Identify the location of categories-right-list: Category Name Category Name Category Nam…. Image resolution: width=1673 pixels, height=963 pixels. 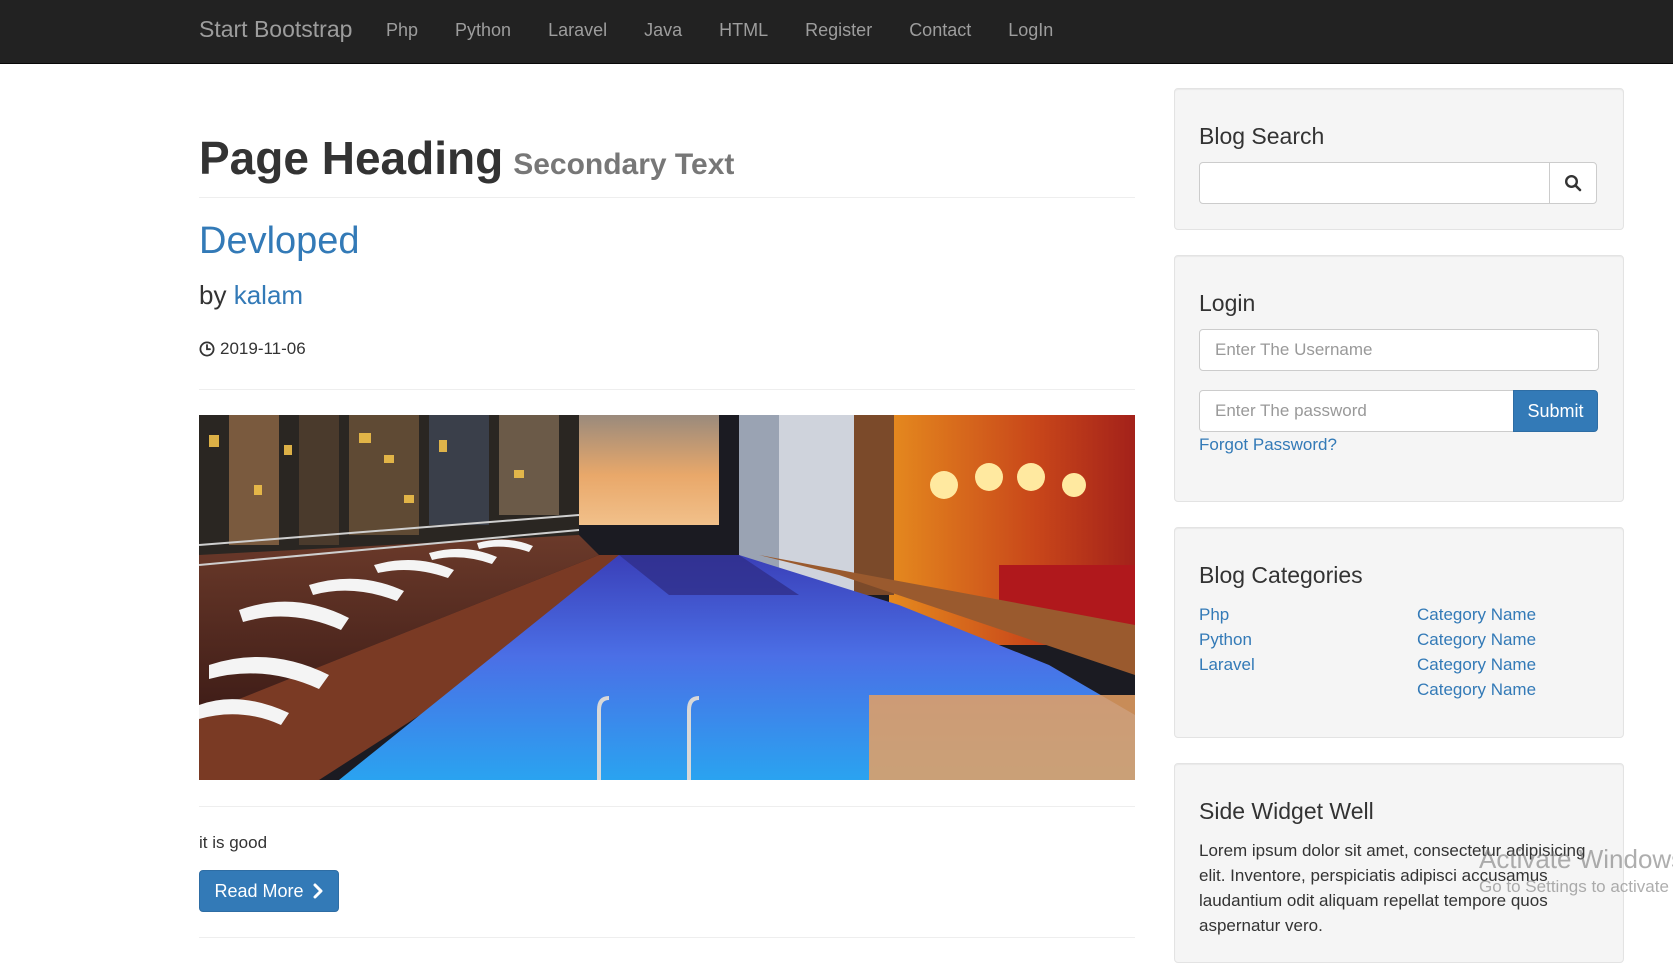
(1476, 652).